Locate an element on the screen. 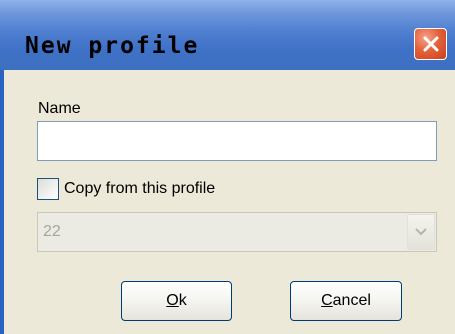  dialog-title: New profile is located at coordinates (112, 46).